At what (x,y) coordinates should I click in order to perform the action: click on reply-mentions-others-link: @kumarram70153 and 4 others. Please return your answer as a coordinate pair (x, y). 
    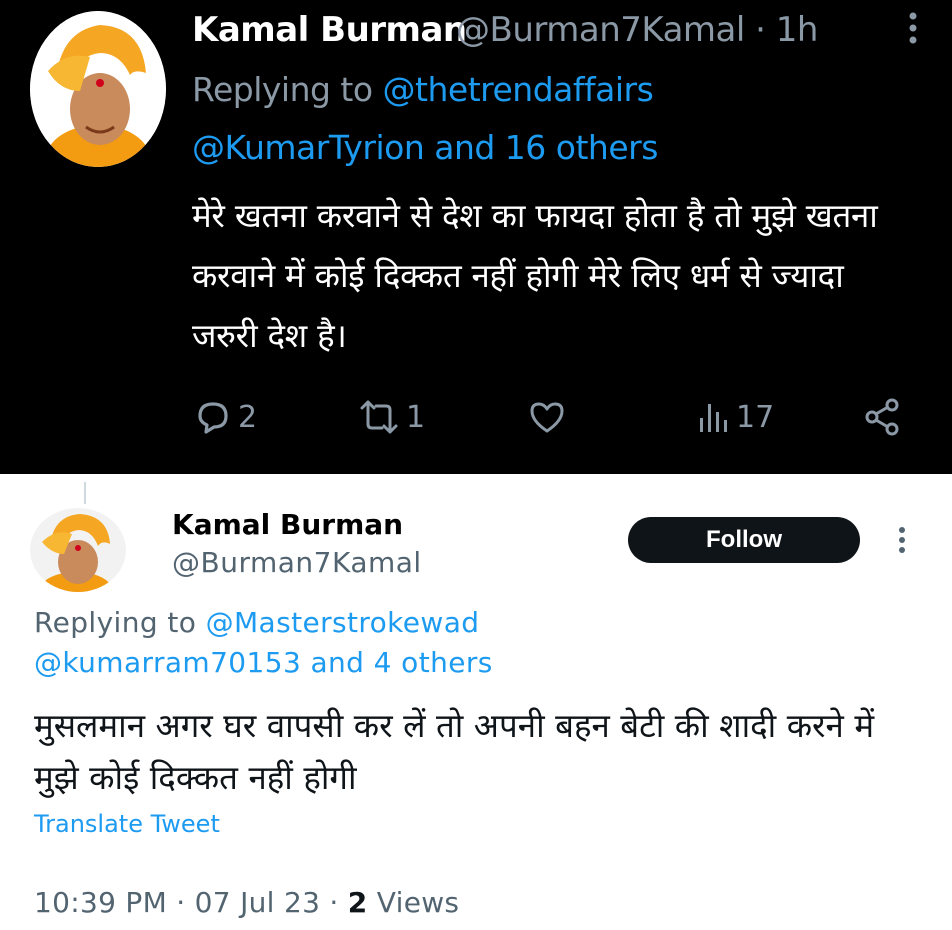
    Looking at the image, I should click on (263, 662).